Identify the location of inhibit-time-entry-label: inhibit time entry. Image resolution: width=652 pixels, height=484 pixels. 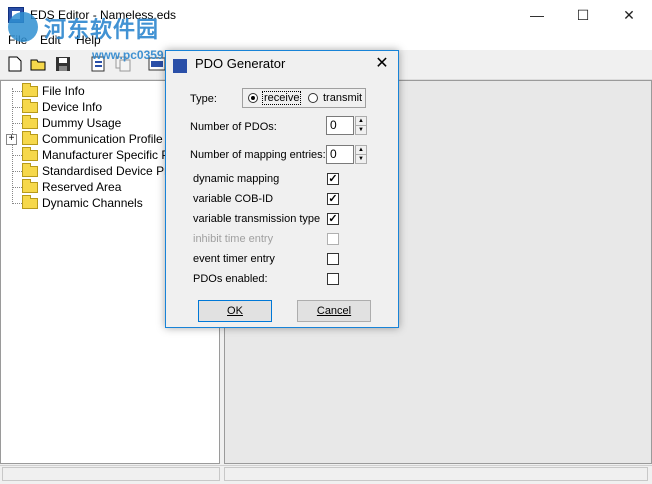
(233, 239).